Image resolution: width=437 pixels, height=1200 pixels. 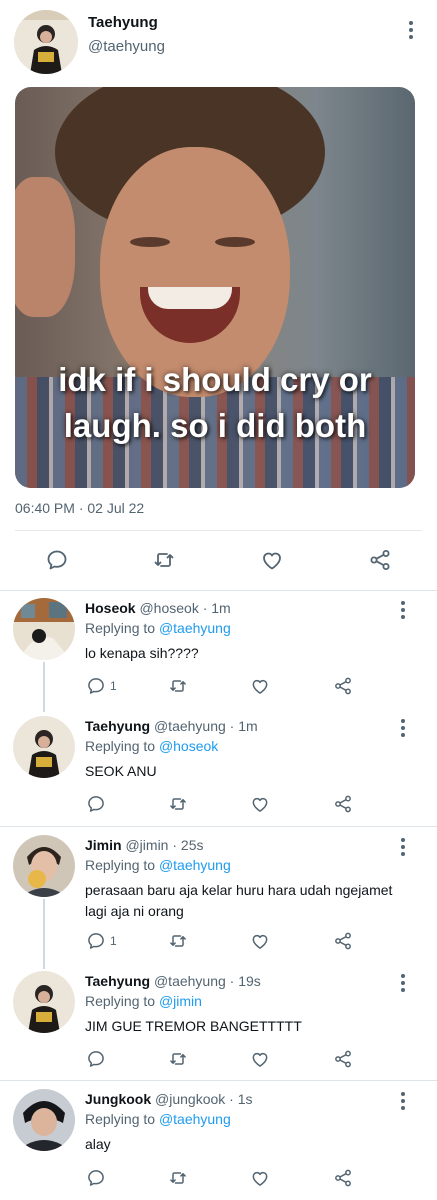 I want to click on reply-header: Jimin @jimin · 25s, so click(x=144, y=845).